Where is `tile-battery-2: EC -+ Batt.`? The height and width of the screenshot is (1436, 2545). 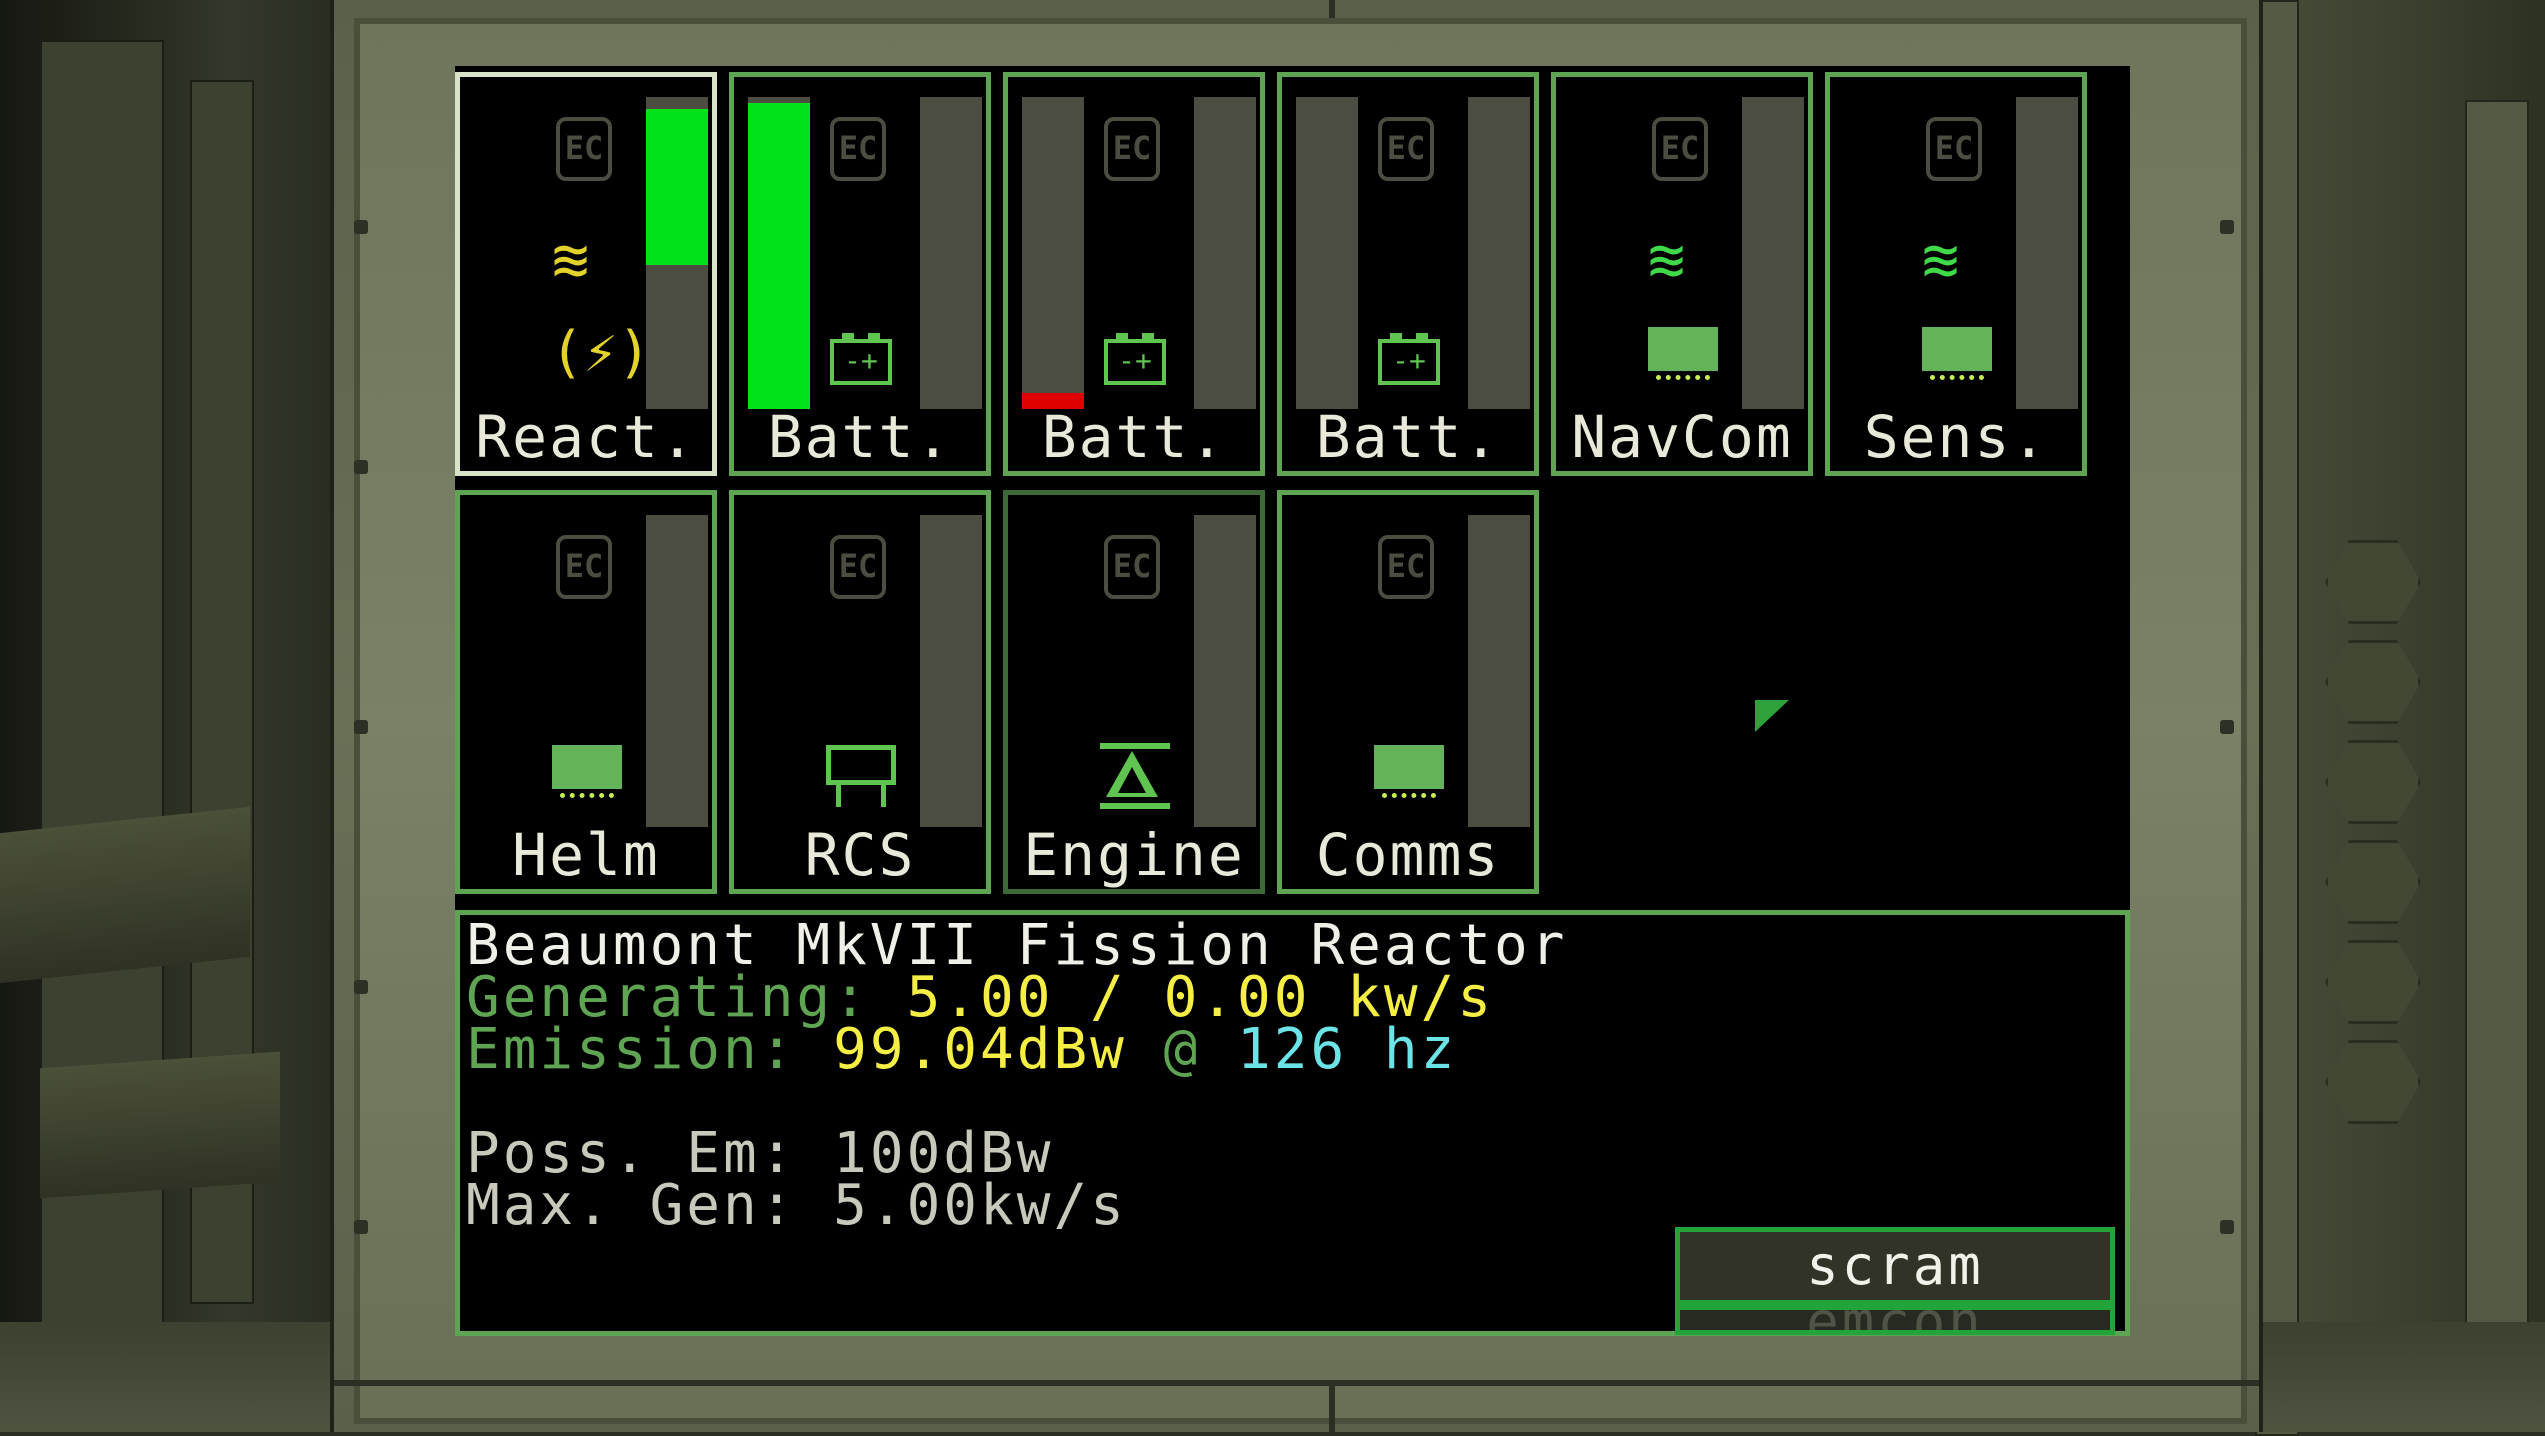
tile-battery-2: EC -+ Batt. is located at coordinates (1134, 274).